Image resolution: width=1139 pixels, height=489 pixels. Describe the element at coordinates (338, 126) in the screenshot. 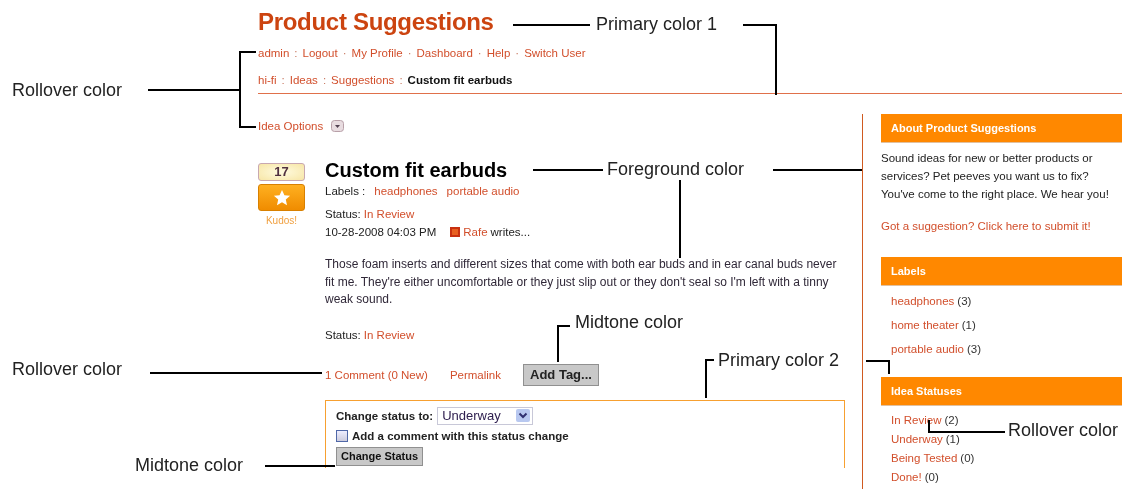

I see `dropdown-icon` at that location.